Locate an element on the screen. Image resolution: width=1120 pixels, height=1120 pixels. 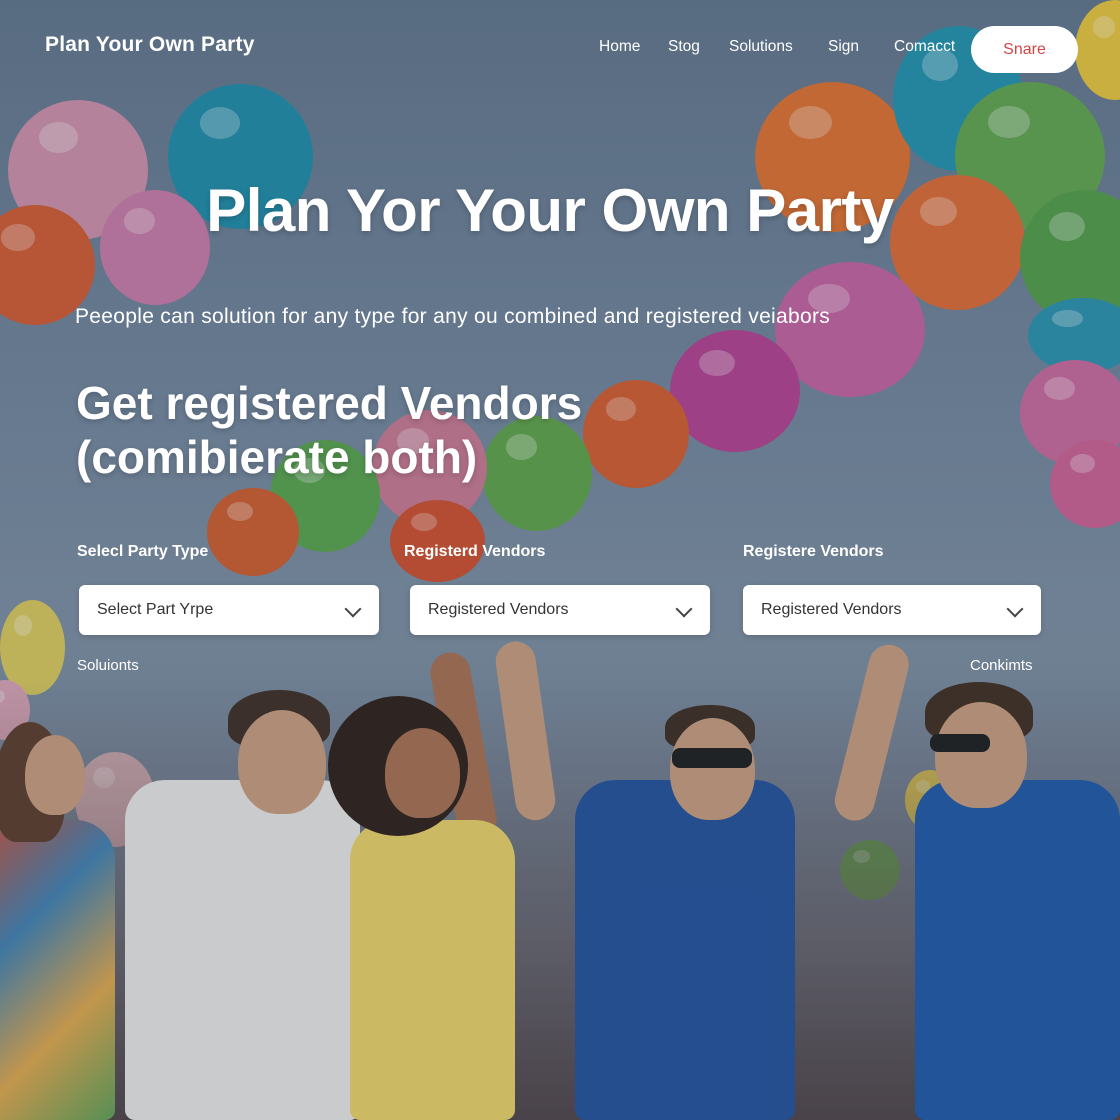
vendors-select-2: Registered Vendors is located at coordinates (892, 610).